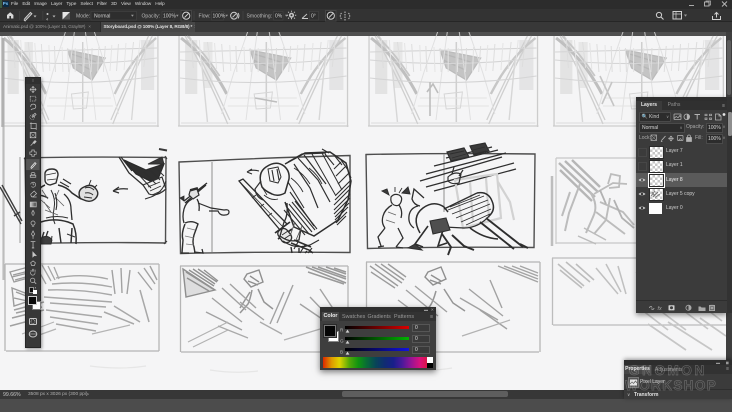  What do you see at coordinates (83, 16) in the screenshot?
I see `svg-text: Mode:` at bounding box center [83, 16].